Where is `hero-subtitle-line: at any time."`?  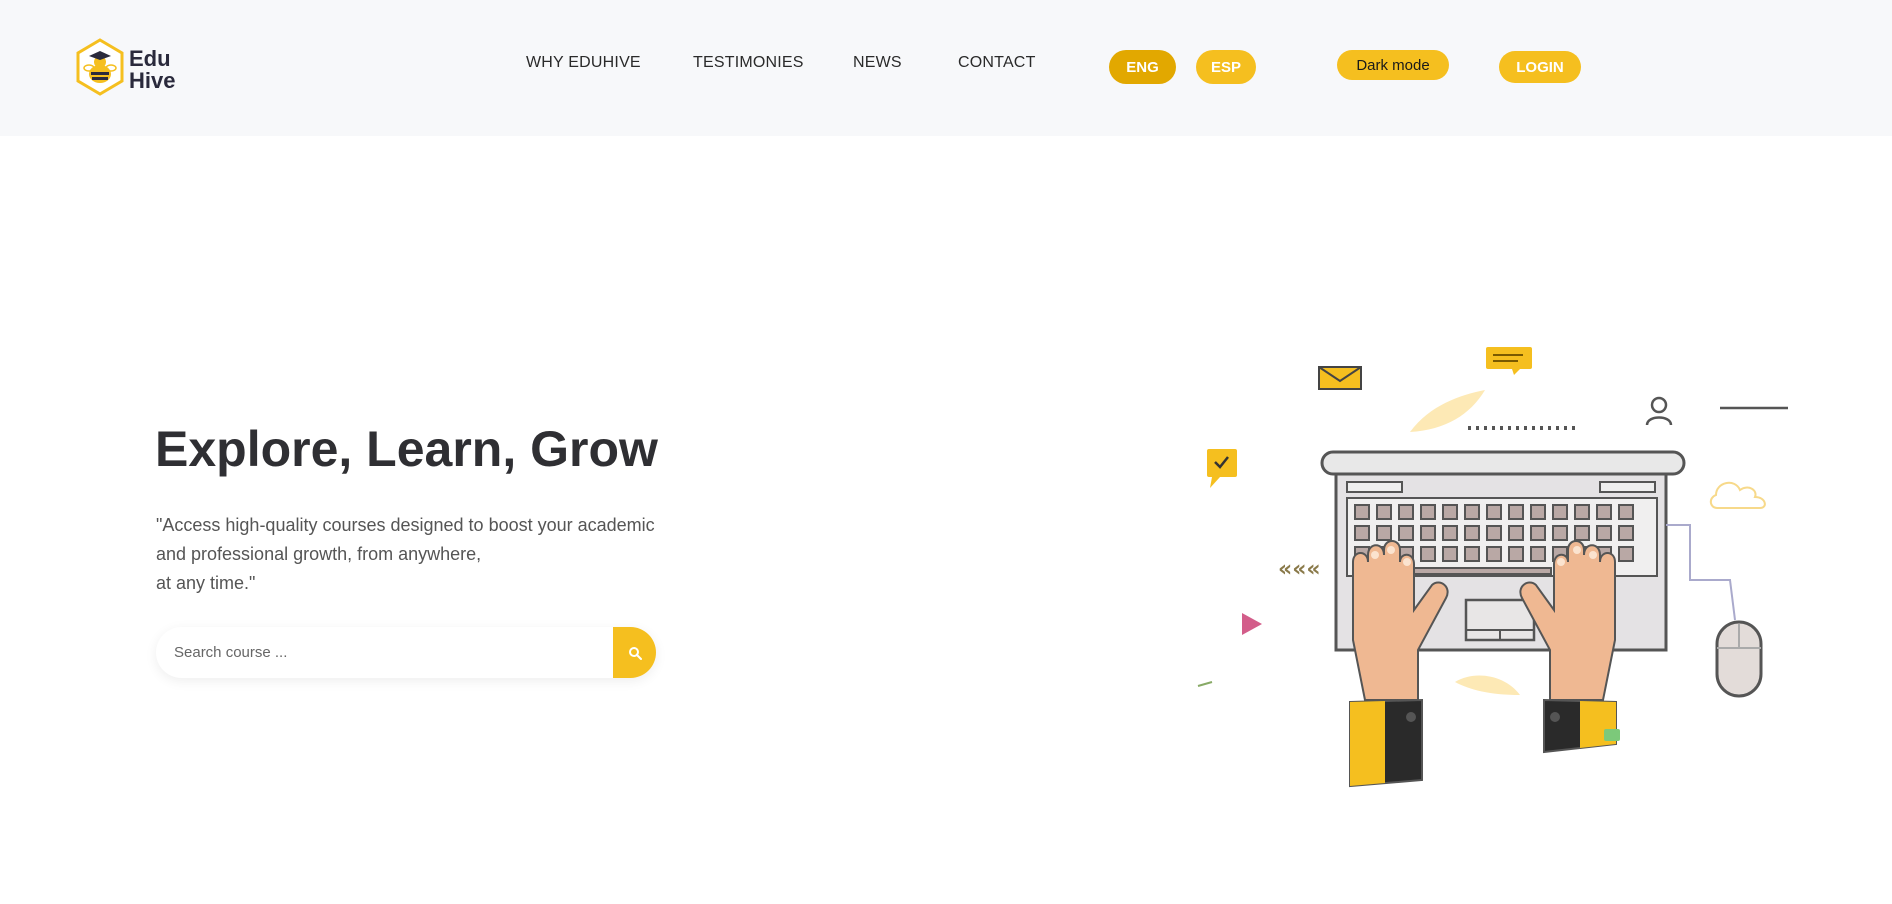
hero-subtitle-line: at any time." is located at coordinates (206, 583).